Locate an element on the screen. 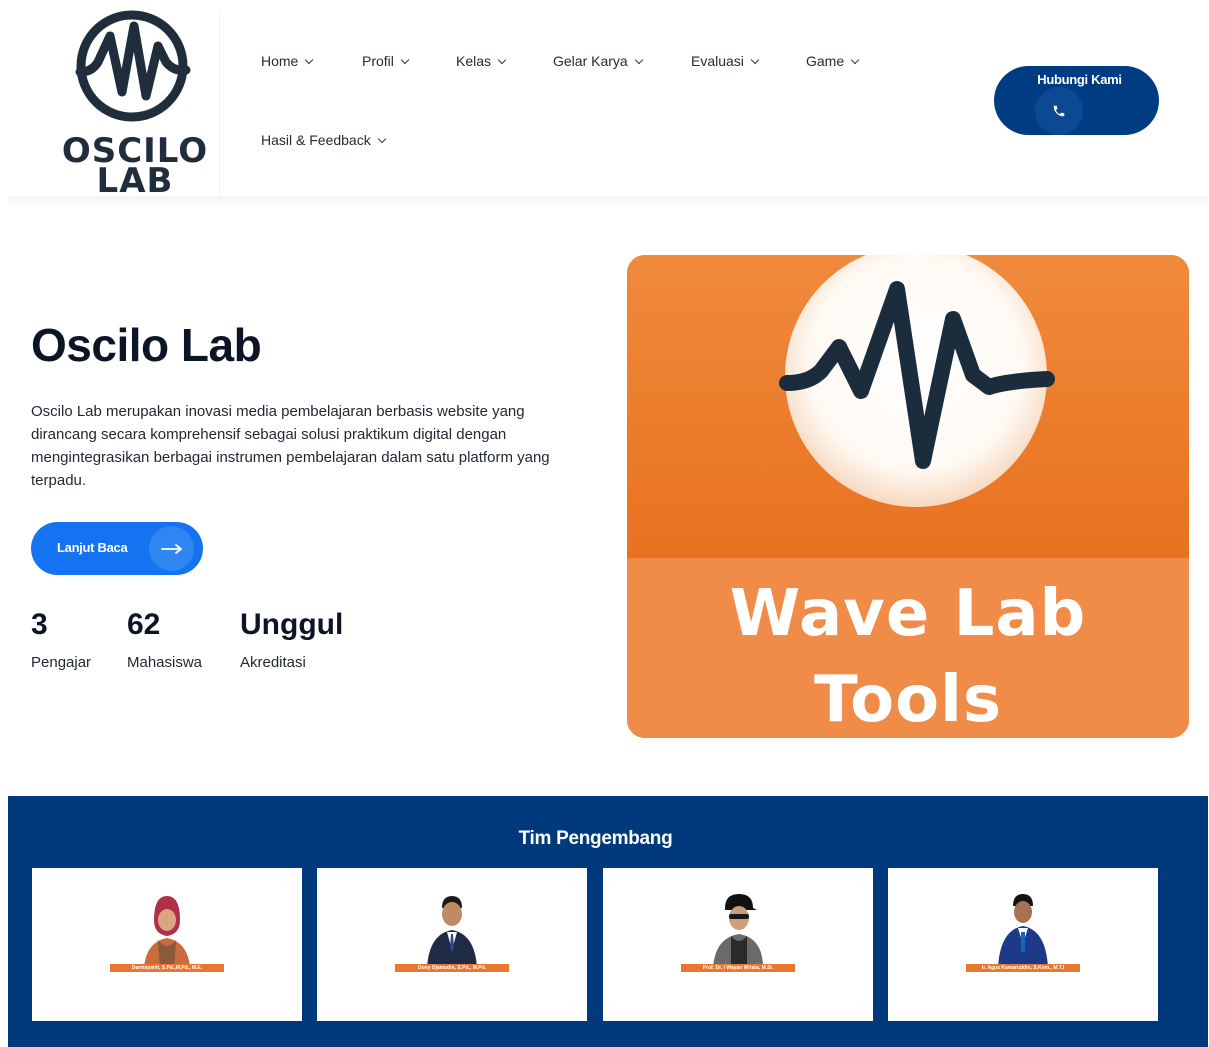  nav-item-profil: Profil is located at coordinates (386, 61).